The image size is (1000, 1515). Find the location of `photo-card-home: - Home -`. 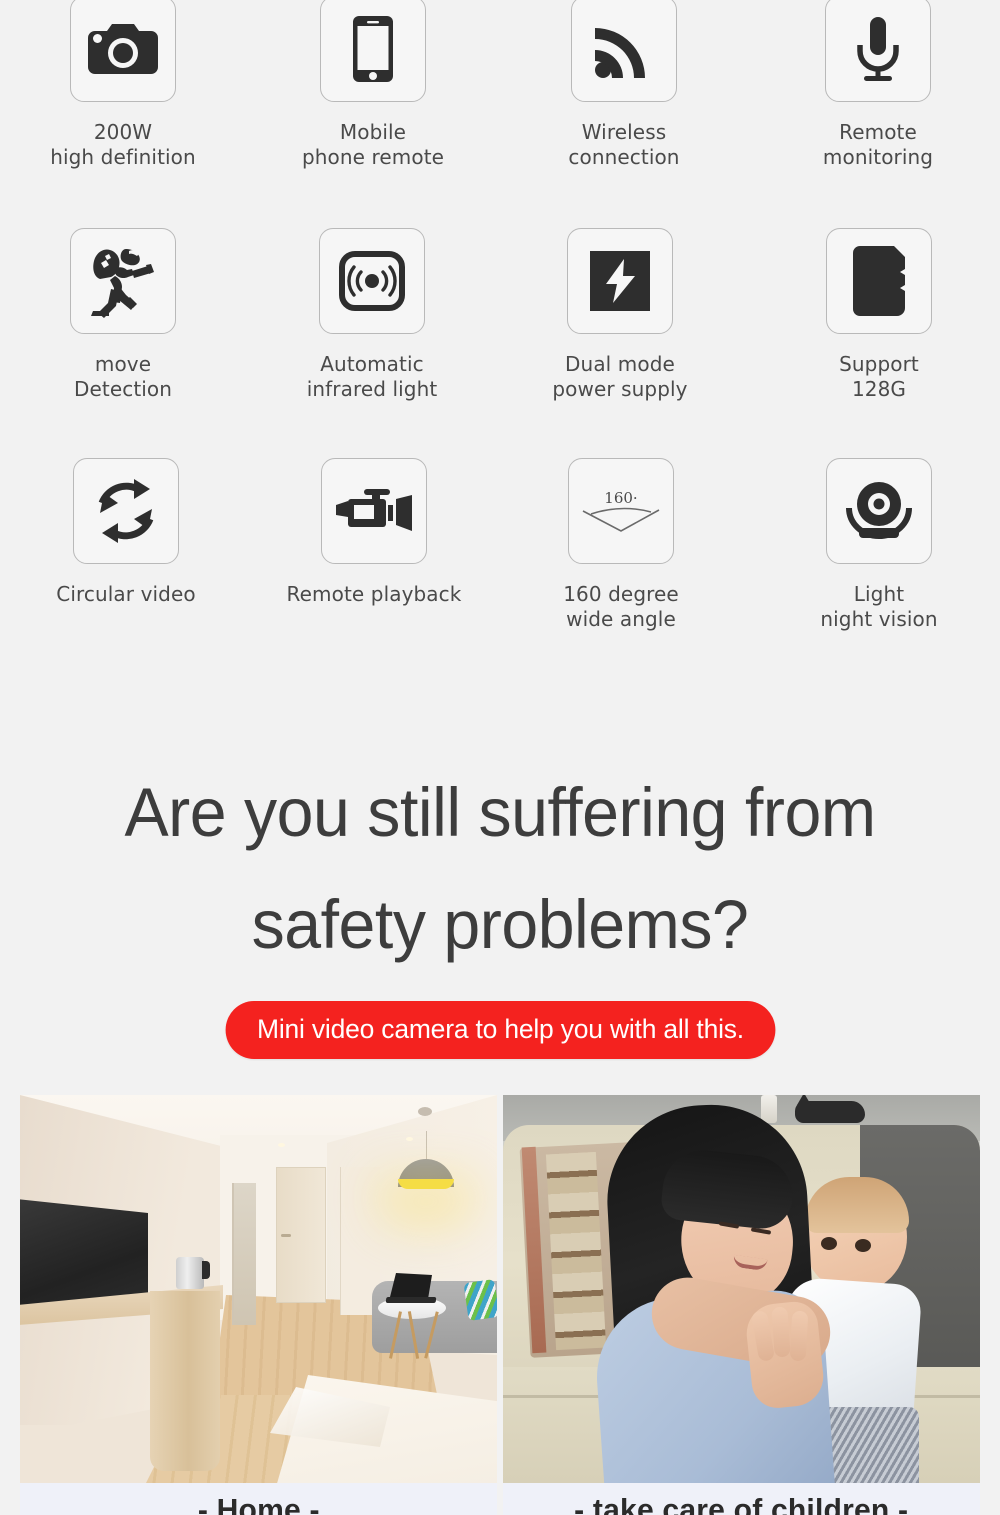

photo-card-home: - Home - is located at coordinates (258, 1305).